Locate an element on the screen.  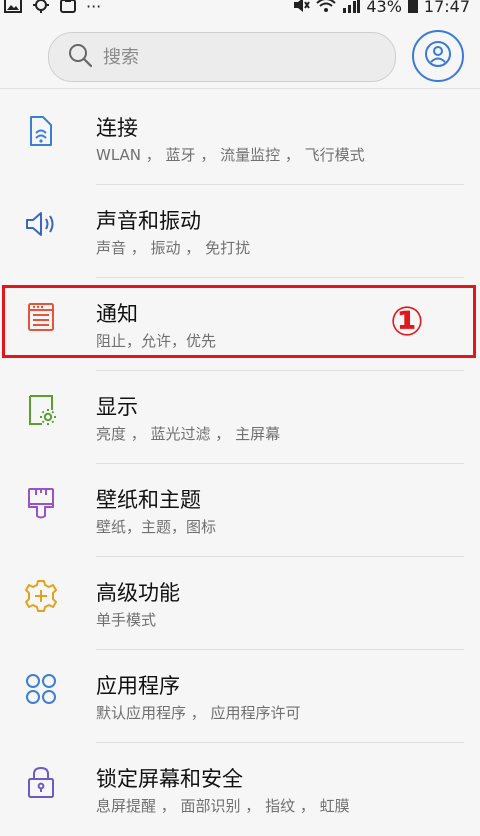
settings-item-lock-screen: 锁定屏幕和安全 息屏提醒 ， 面部识别 ， 指纹 ， 虹膜 is located at coordinates (240, 789).